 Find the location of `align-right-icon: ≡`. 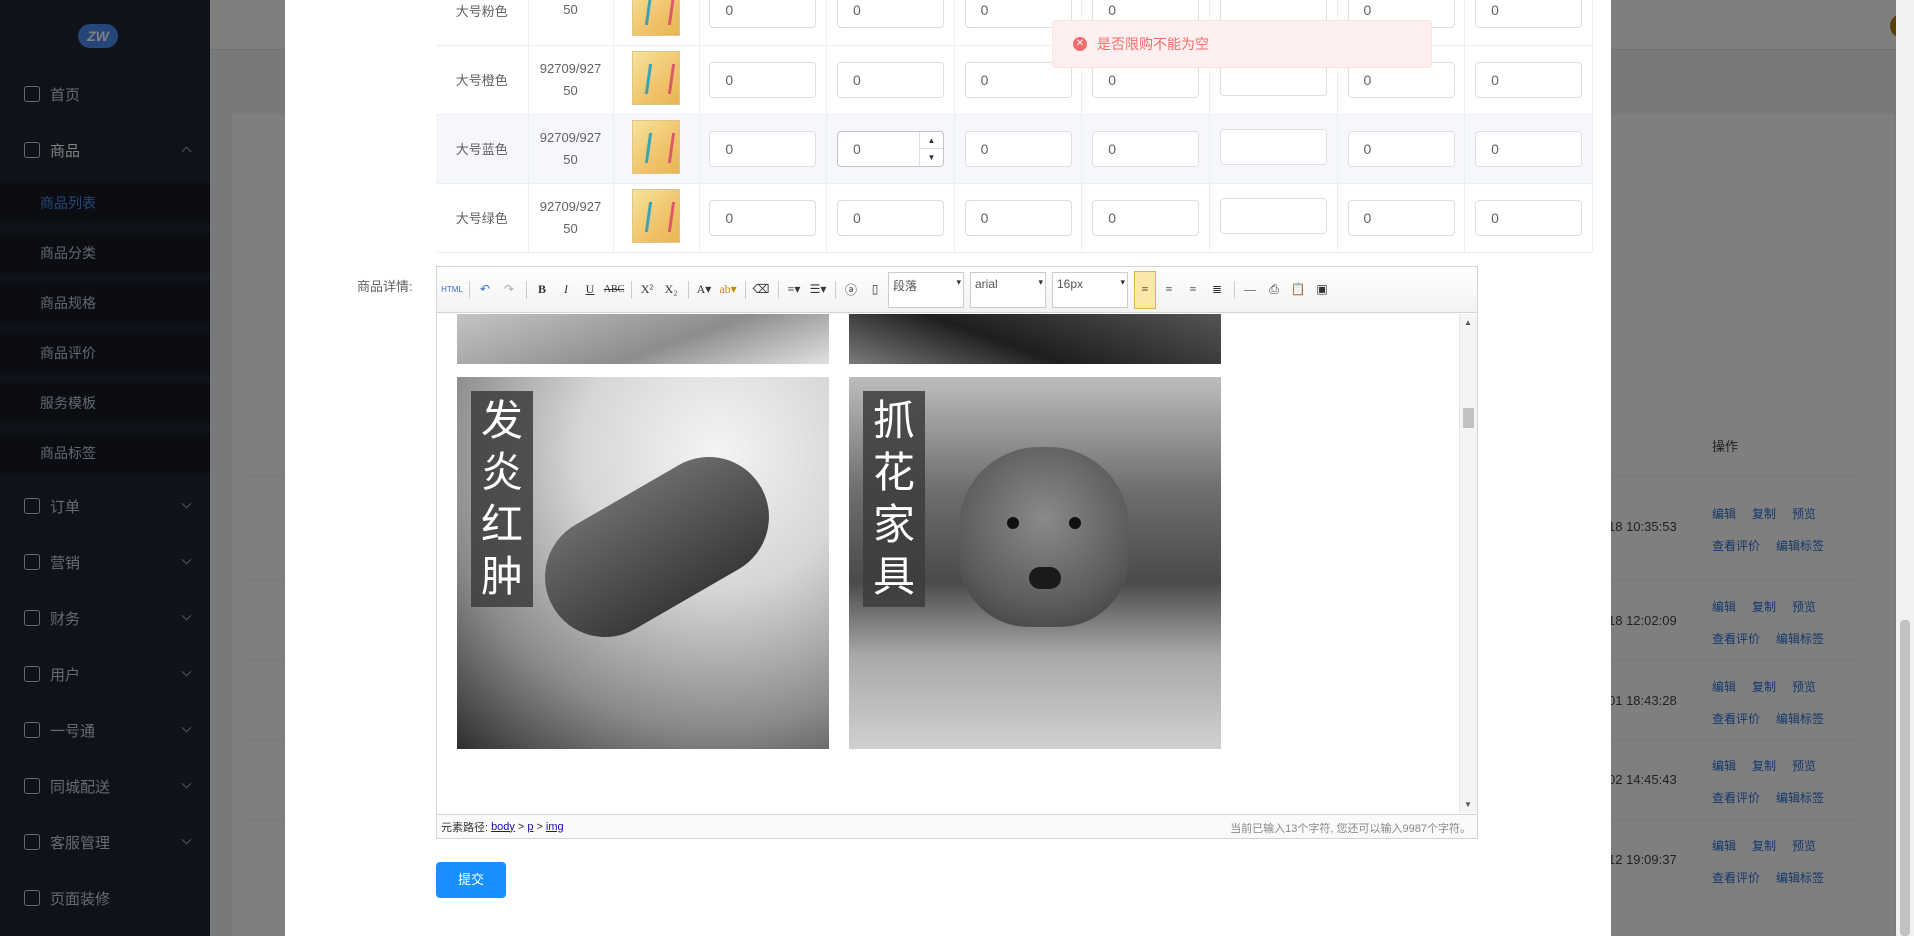

align-right-icon: ≡ is located at coordinates (1193, 290).